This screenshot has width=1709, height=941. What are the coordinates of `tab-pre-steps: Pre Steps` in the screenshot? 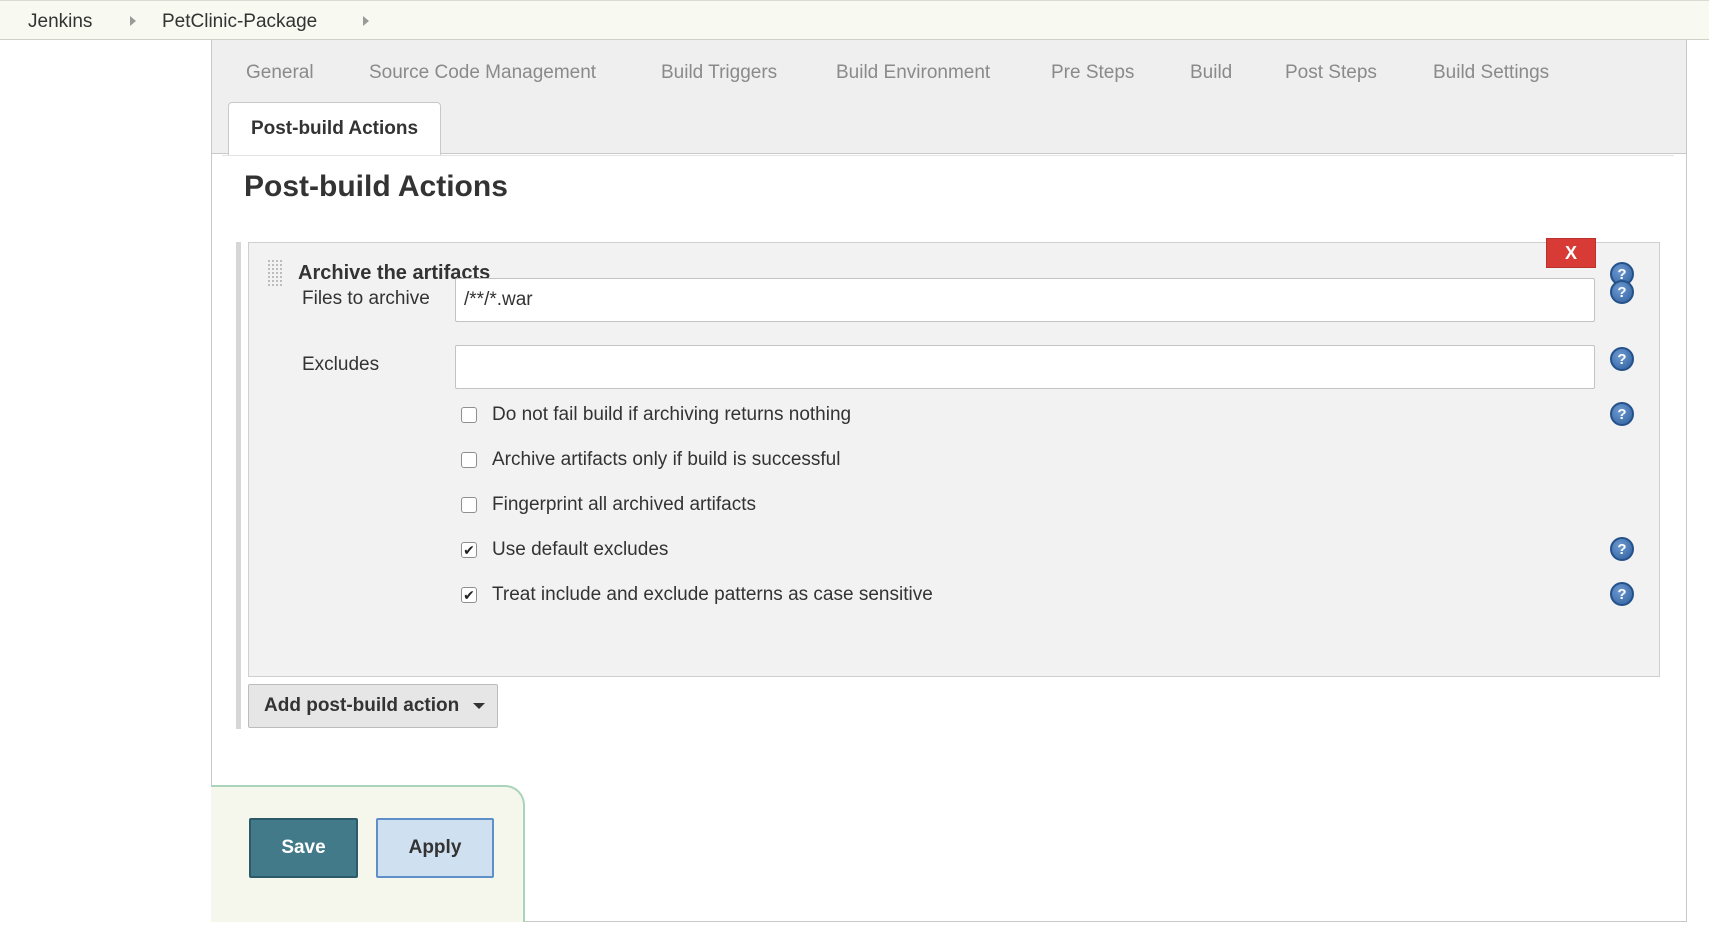 It's located at (1092, 73).